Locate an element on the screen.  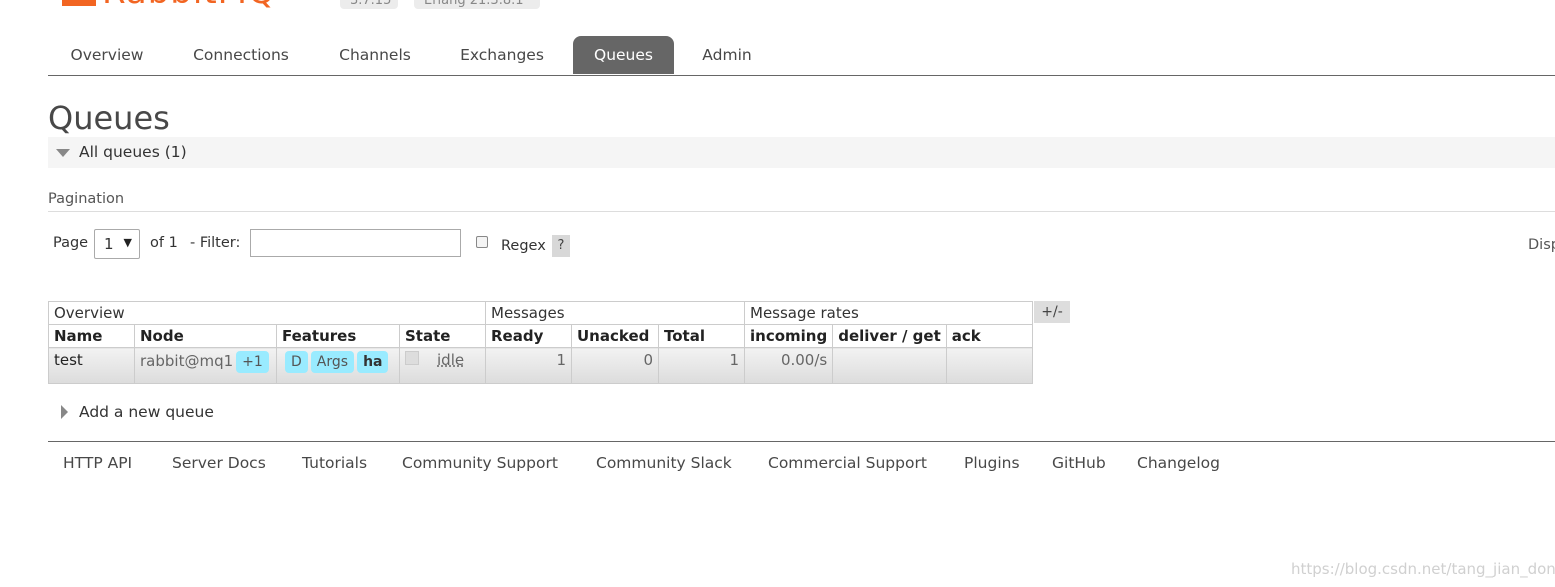
footer-link-plugins: Plugins is located at coordinates (992, 463).